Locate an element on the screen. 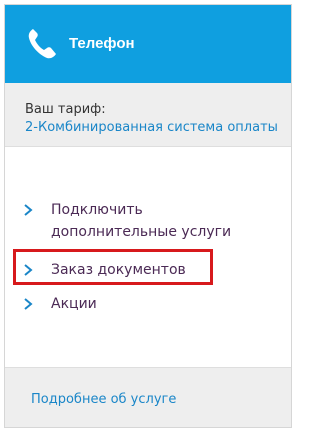 The height and width of the screenshot is (433, 320). phone-icon is located at coordinates (42, 44).